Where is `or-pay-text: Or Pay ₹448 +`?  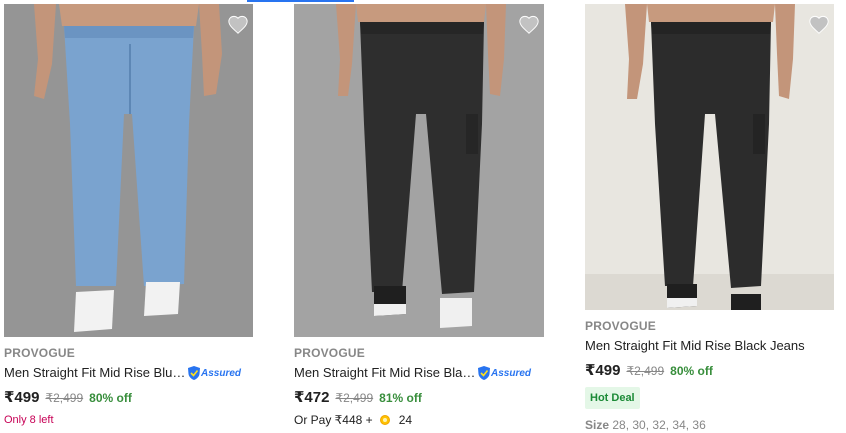 or-pay-text: Or Pay ₹448 + is located at coordinates (333, 420).